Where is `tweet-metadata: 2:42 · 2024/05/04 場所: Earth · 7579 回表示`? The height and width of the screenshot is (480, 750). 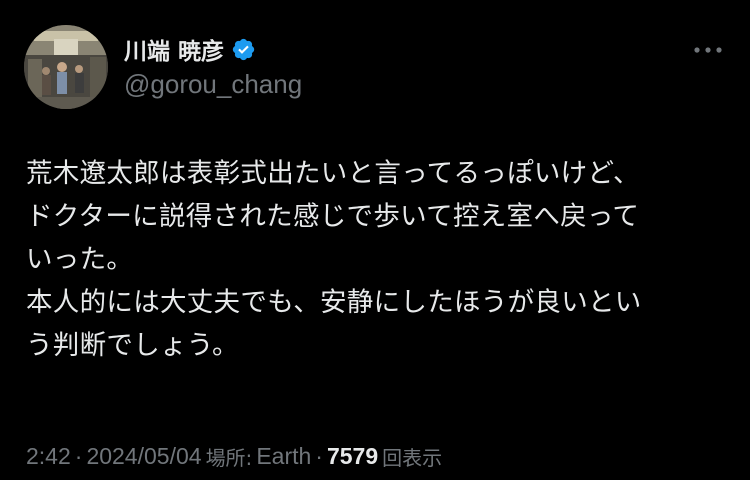
tweet-metadata: 2:42 · 2024/05/04 場所: Earth · 7579 回表示 is located at coordinates (234, 456).